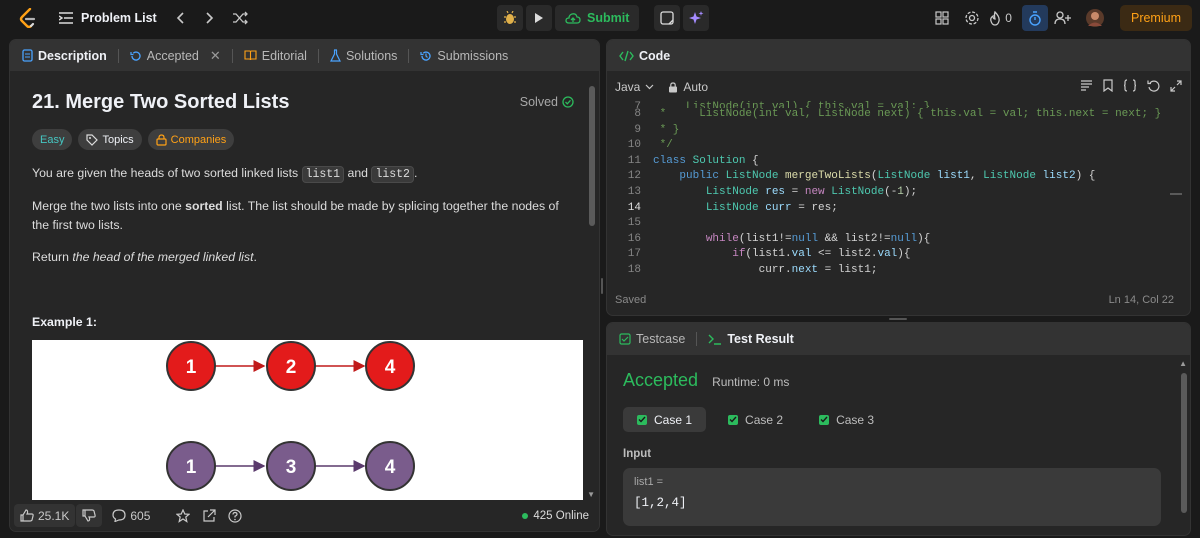 The width and height of the screenshot is (1200, 538). What do you see at coordinates (52, 139) in the screenshot?
I see `difficulty-badge: Easy` at bounding box center [52, 139].